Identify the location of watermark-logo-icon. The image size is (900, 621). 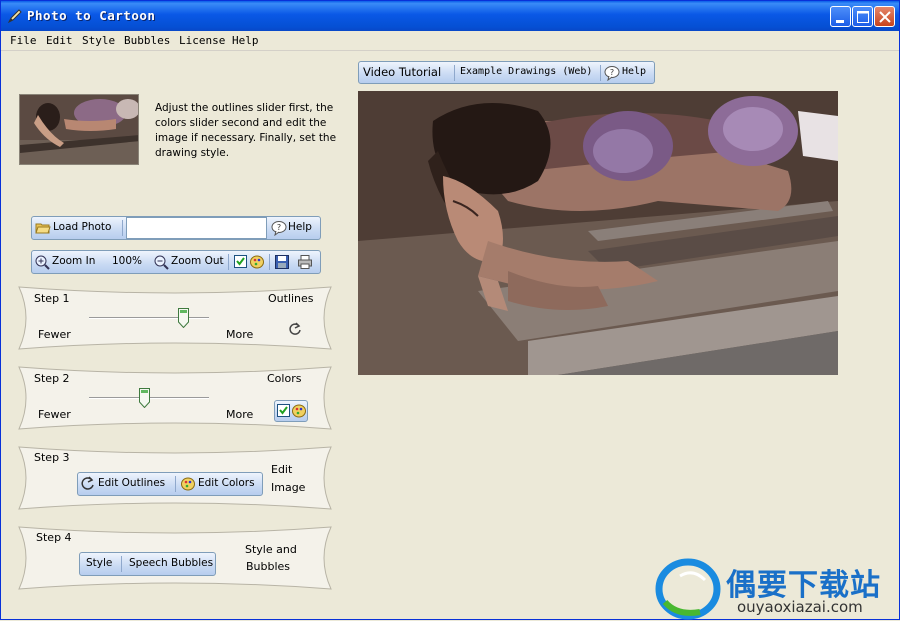
(688, 589).